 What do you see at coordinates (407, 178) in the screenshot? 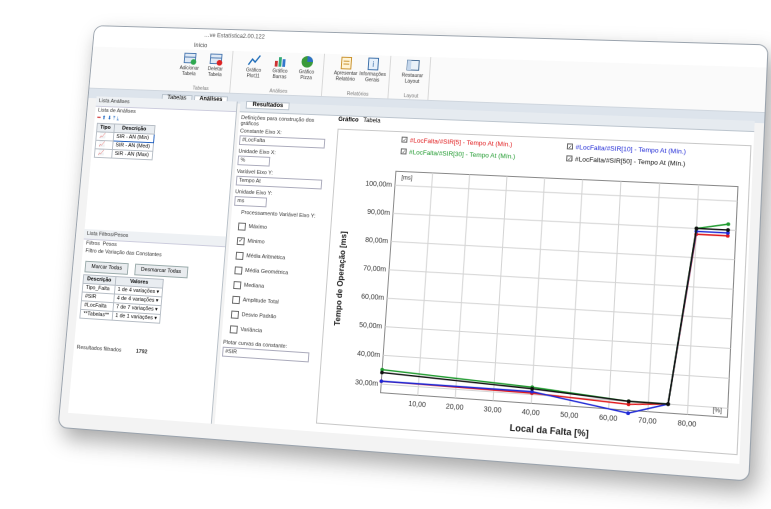
I see `y-unit-tag: [ms]` at bounding box center [407, 178].